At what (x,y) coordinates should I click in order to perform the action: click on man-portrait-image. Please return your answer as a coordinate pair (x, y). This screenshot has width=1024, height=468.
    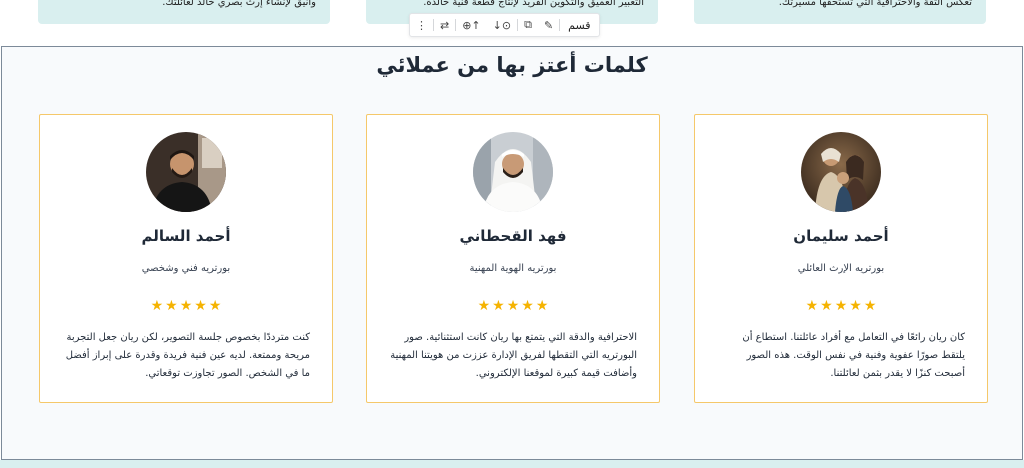
    Looking at the image, I should click on (186, 172).